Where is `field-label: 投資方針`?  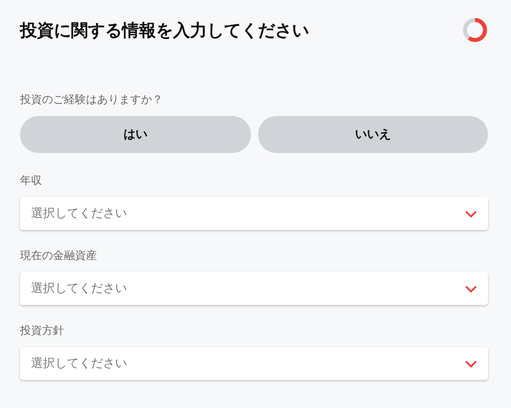
field-label: 投資方針 is located at coordinates (42, 330).